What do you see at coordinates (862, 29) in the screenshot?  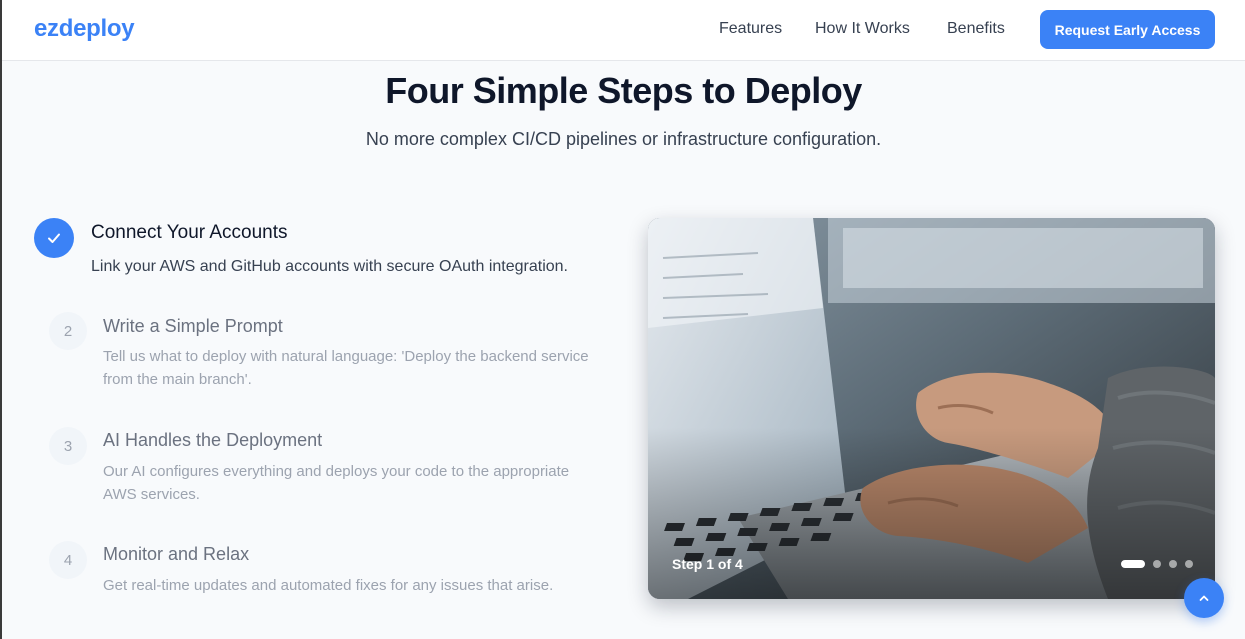 I see `nav-link-how-it-works: How It Works` at bounding box center [862, 29].